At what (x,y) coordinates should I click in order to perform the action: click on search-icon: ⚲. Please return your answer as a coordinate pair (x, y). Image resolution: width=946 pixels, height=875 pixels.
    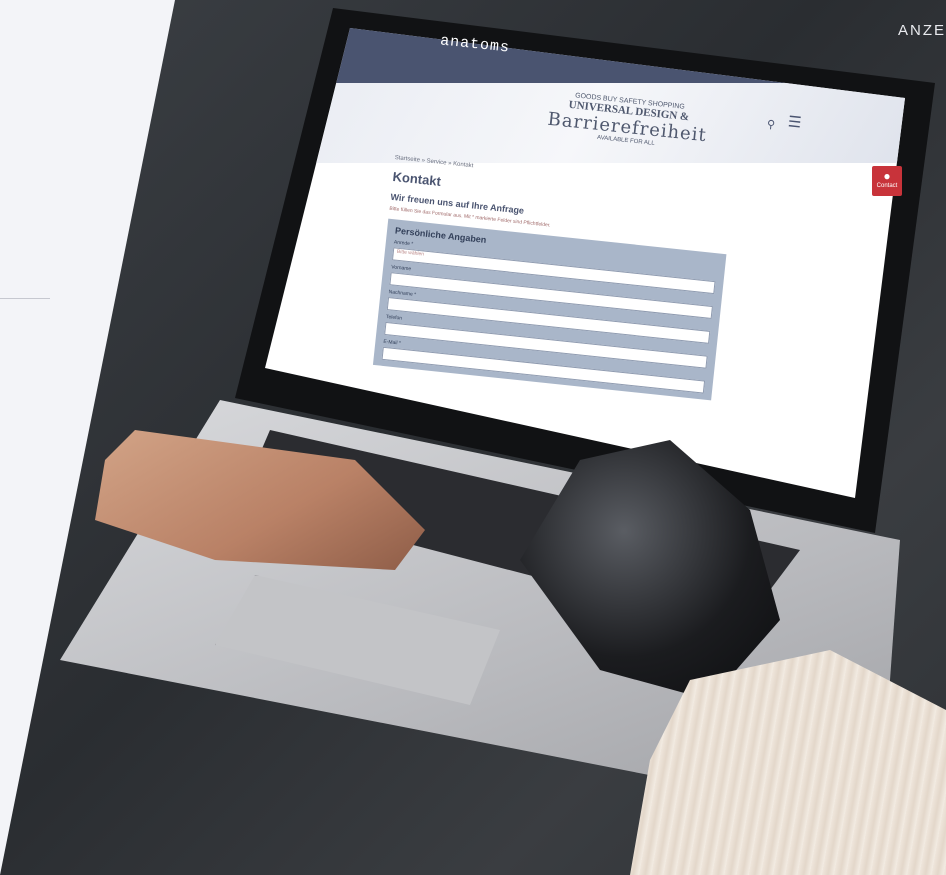
    Looking at the image, I should click on (771, 125).